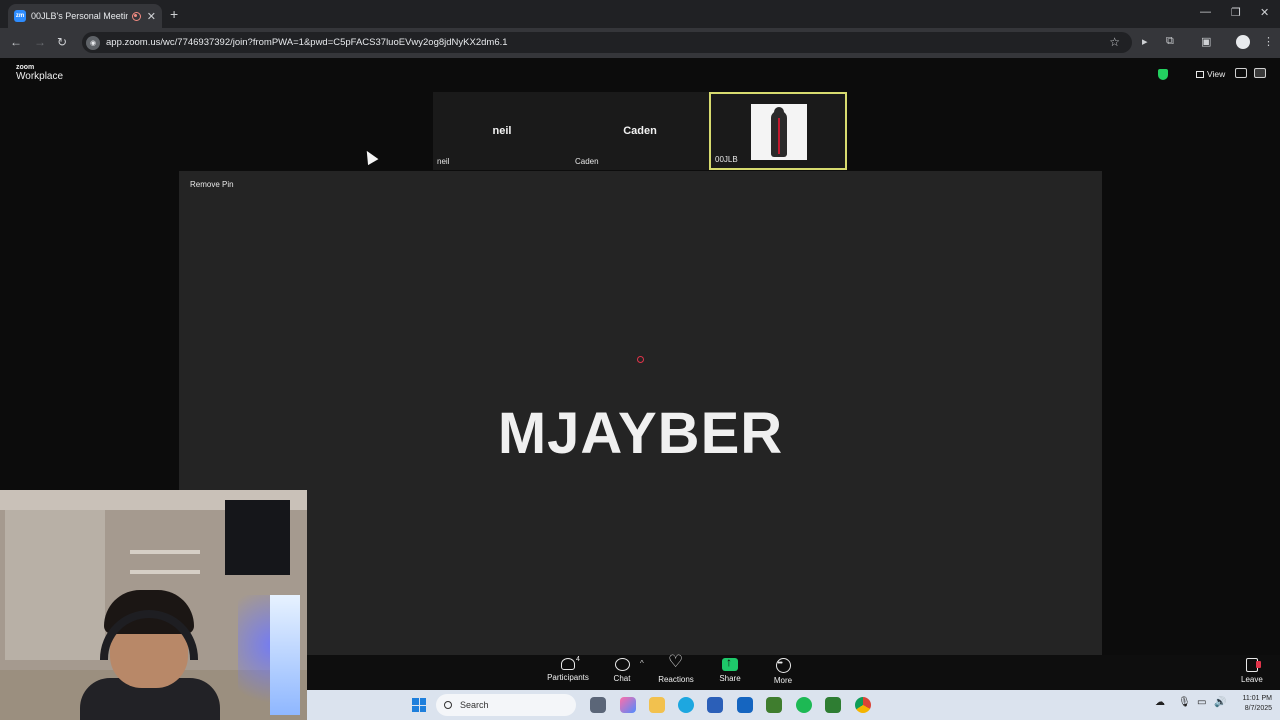 Image resolution: width=1280 pixels, height=720 pixels. Describe the element at coordinates (174, 14) in the screenshot. I see `new-tab-button: +` at that location.